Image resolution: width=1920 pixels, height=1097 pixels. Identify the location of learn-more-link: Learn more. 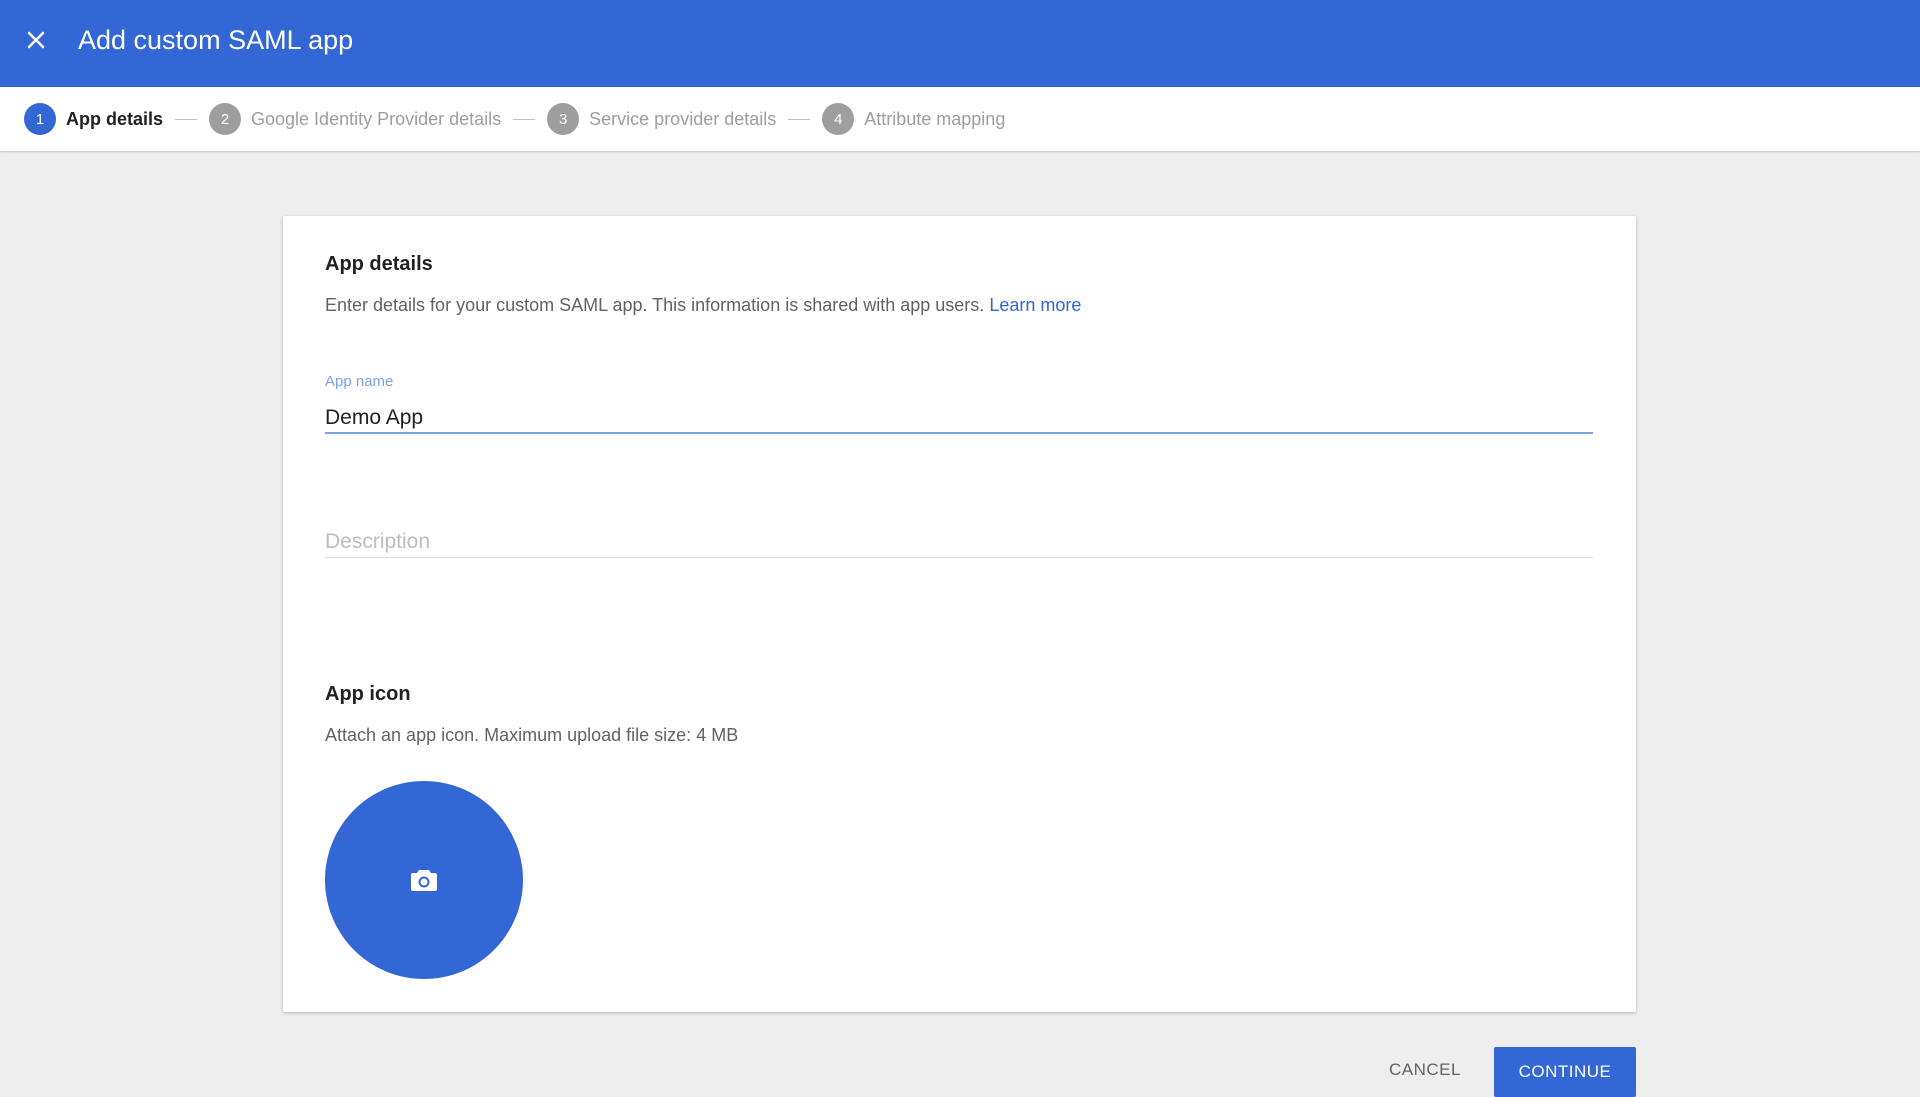
(1035, 305).